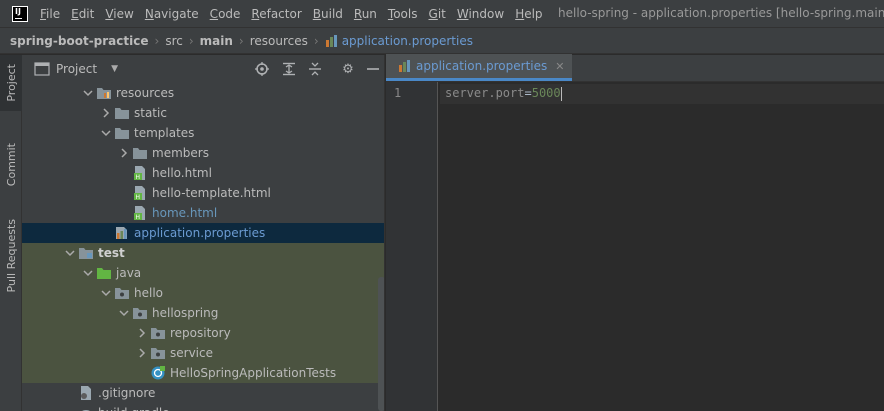 The image size is (884, 411). Describe the element at coordinates (76, 69) in the screenshot. I see `project-panel-title: Project` at that location.